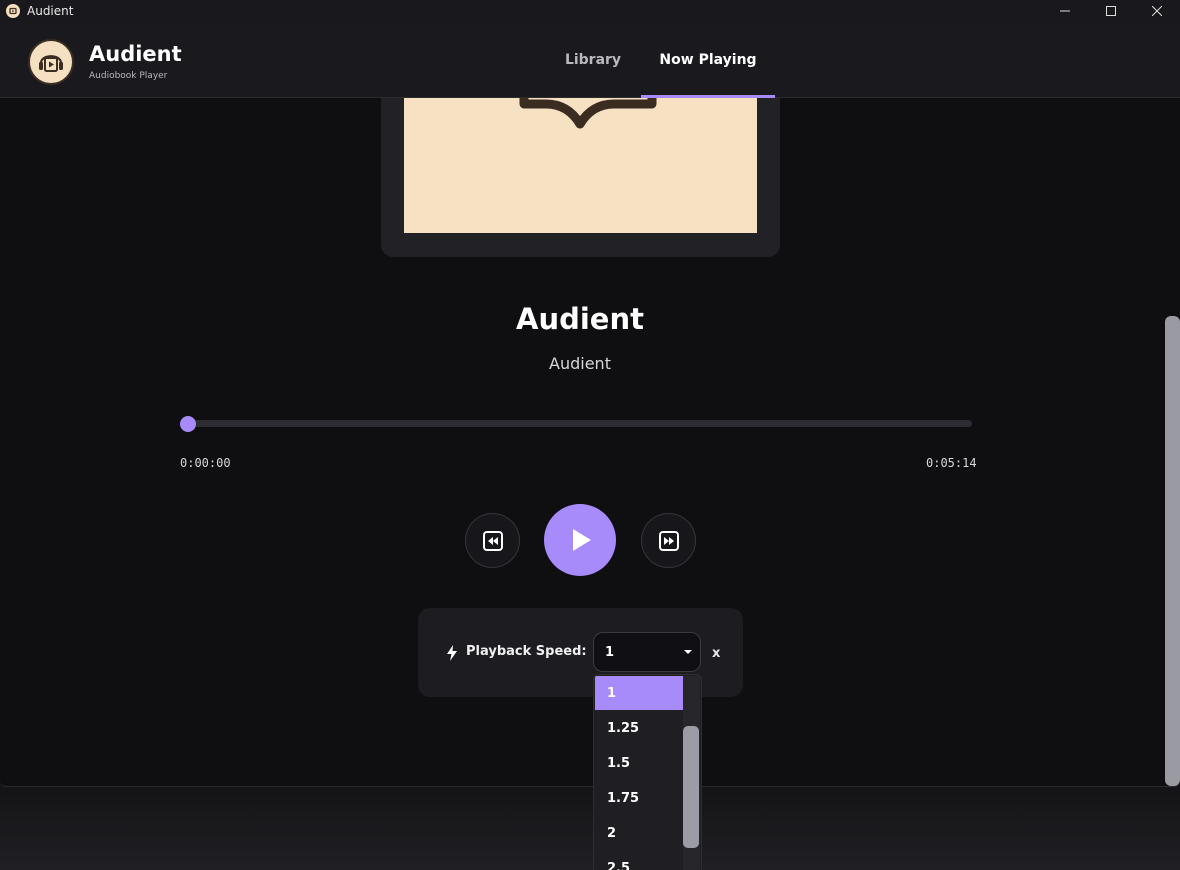 Image resolution: width=1180 pixels, height=870 pixels. I want to click on speed-option: 1.25, so click(639, 728).